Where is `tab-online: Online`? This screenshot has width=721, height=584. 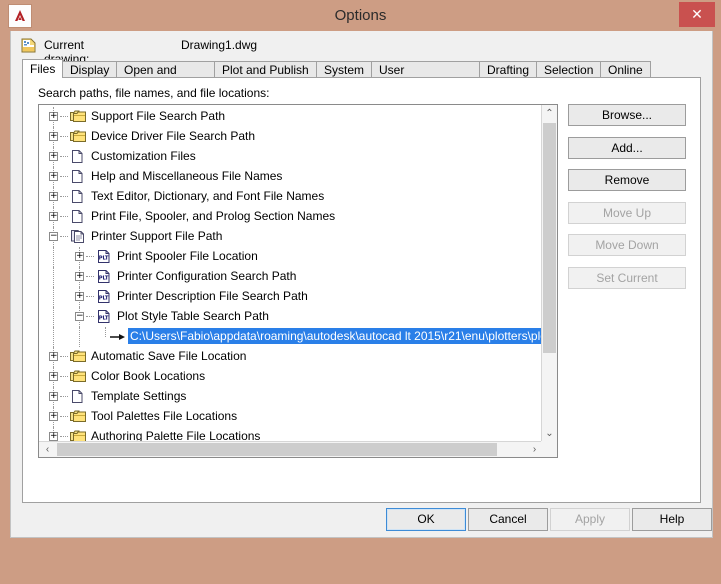
tab-online: Online is located at coordinates (625, 69).